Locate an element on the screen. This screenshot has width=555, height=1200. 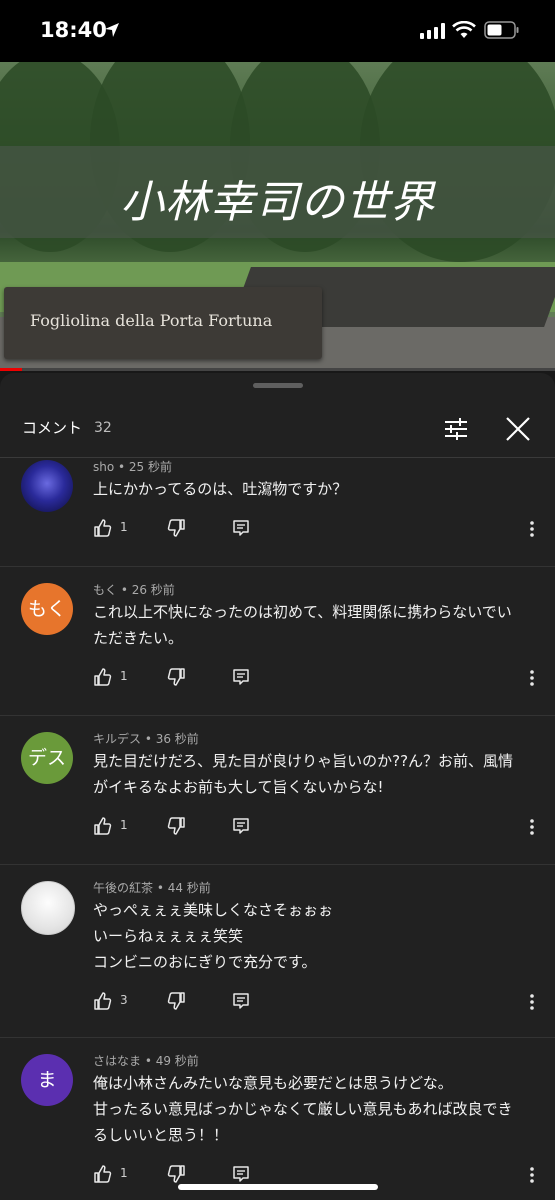
video-progress-fill is located at coordinates (11, 369).